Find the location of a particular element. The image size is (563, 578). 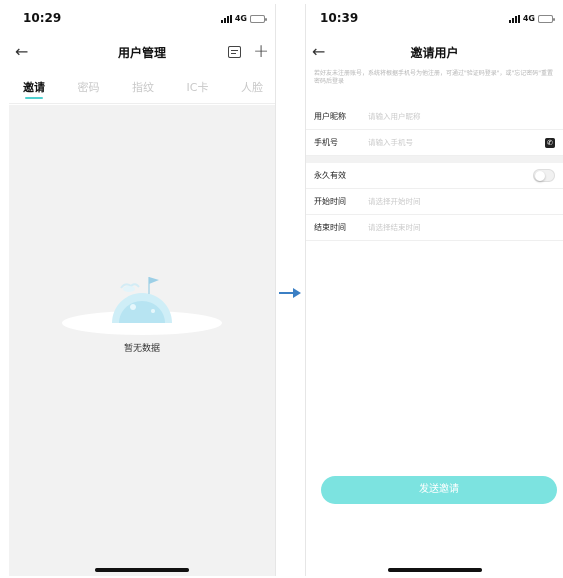

page-title: 邀请用户 is located at coordinates (434, 53).